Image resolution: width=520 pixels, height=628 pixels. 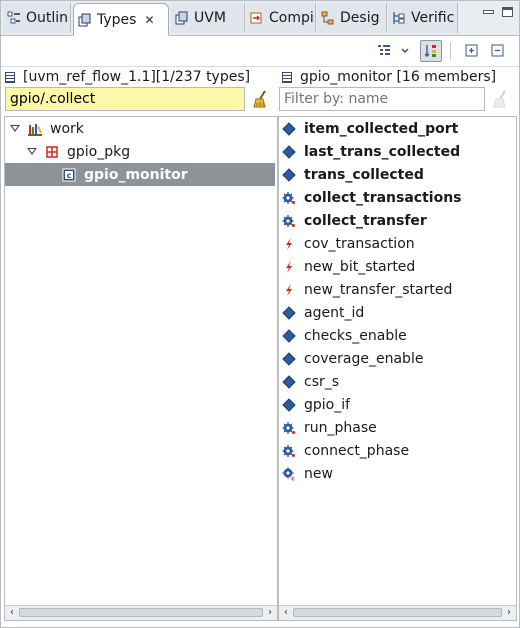 I want to click on tree-item-gpio-monitor: c gpio_monitor, so click(x=140, y=174).